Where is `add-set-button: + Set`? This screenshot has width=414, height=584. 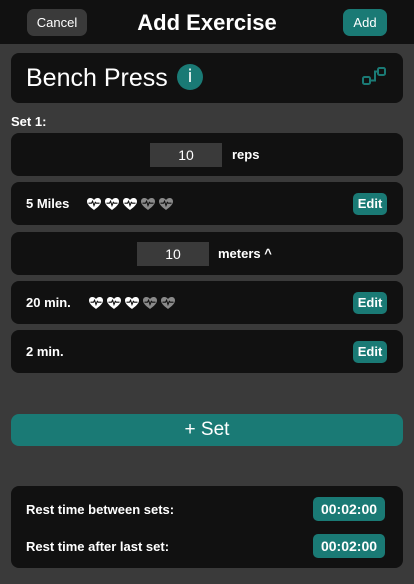 add-set-button: + Set is located at coordinates (207, 430).